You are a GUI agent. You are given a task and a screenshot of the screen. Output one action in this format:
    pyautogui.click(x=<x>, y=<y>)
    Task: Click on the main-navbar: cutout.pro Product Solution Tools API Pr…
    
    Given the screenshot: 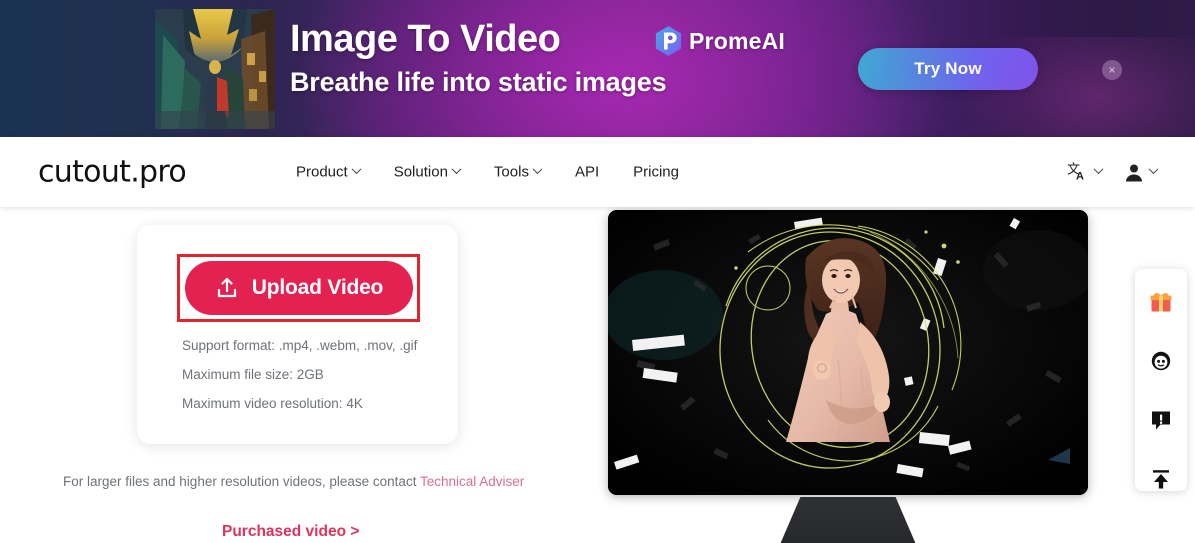 What is the action you would take?
    pyautogui.click(x=597, y=172)
    